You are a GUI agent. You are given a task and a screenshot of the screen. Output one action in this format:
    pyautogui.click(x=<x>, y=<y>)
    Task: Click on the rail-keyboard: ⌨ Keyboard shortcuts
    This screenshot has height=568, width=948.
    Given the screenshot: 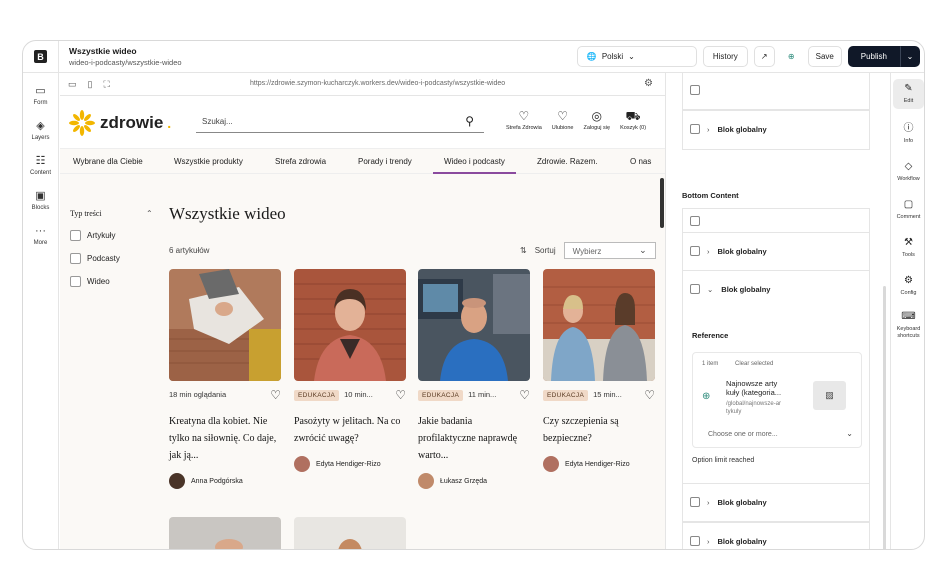 What is the action you would take?
    pyautogui.click(x=908, y=325)
    